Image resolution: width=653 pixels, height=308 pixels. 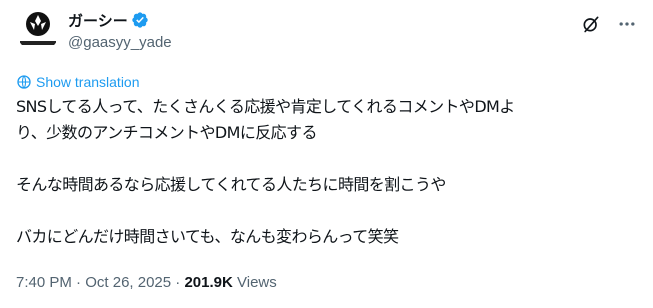 What do you see at coordinates (207, 236) in the screenshot?
I see `tweet-line: バカにどんだけ時間さいても、なんも変わらんって笑笑` at bounding box center [207, 236].